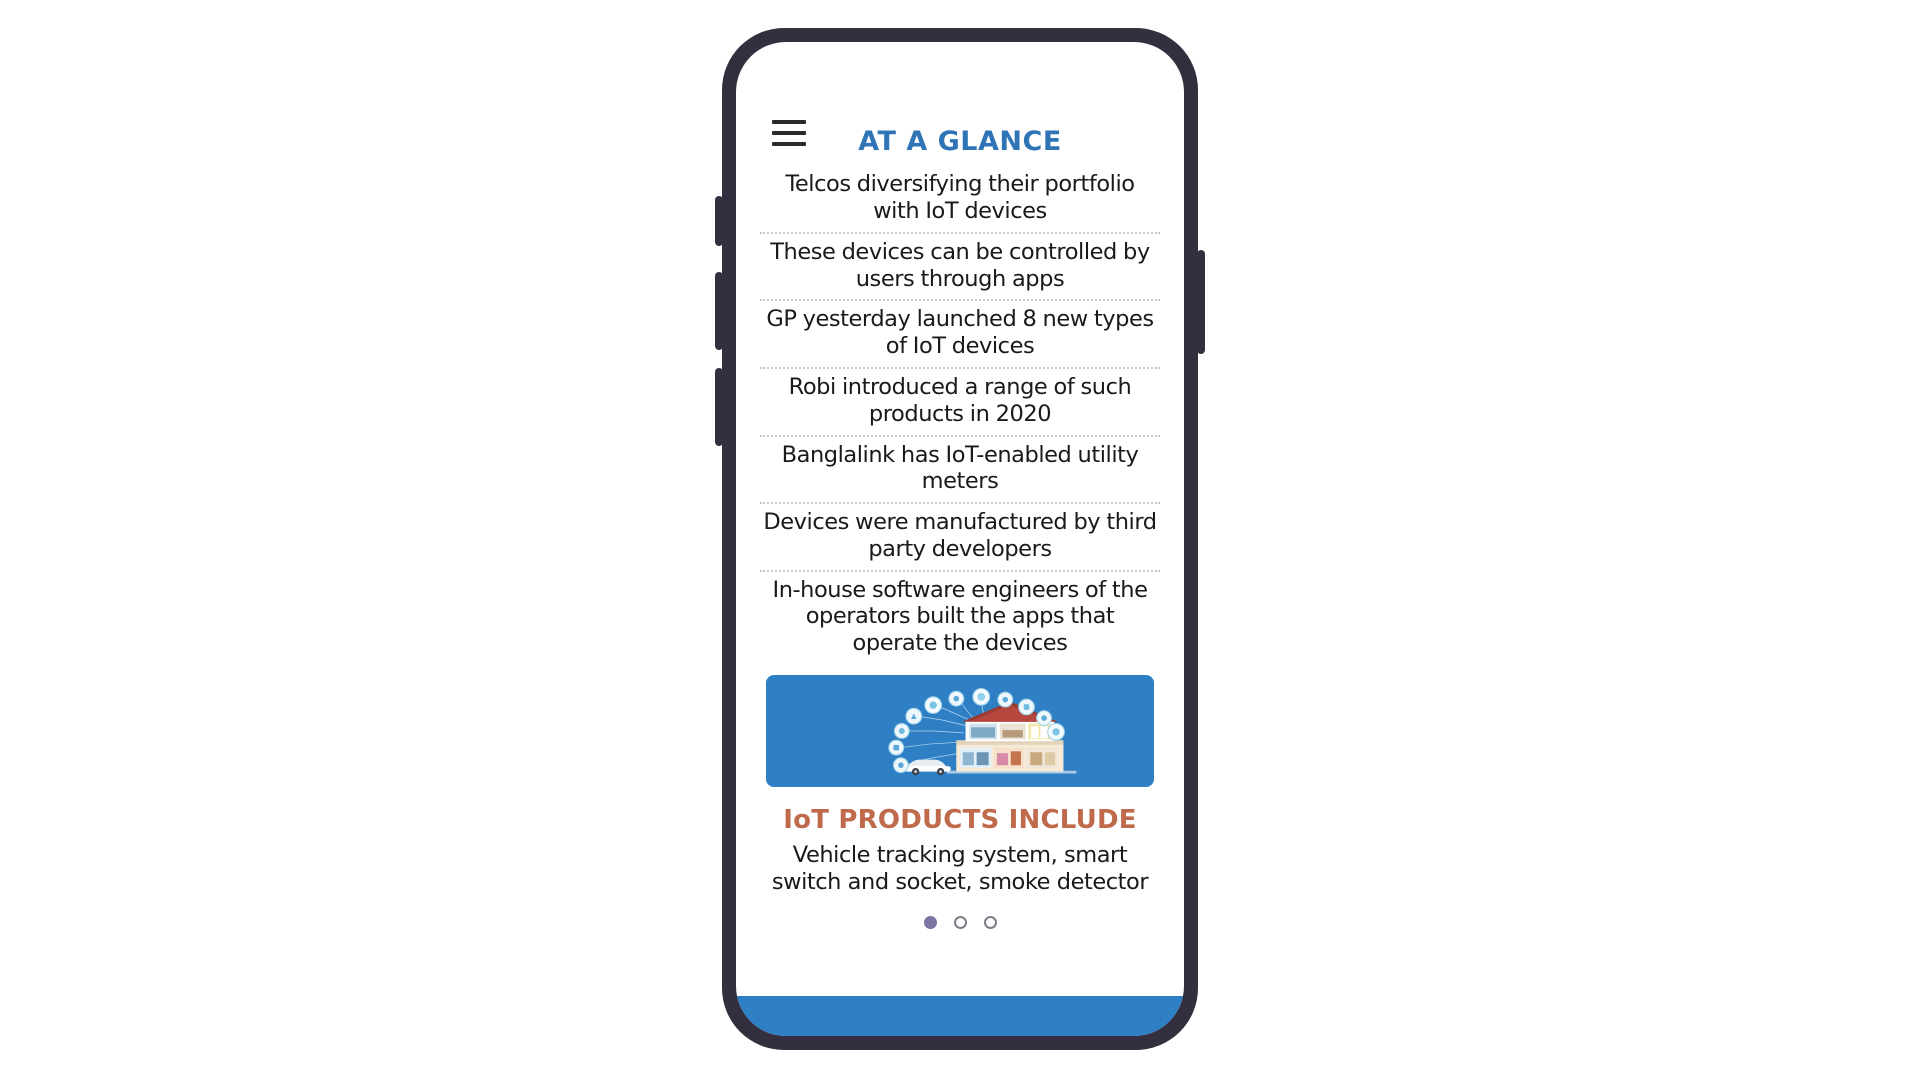 The height and width of the screenshot is (1080, 1920). What do you see at coordinates (719, 407) in the screenshot?
I see `phone-volume-down-button` at bounding box center [719, 407].